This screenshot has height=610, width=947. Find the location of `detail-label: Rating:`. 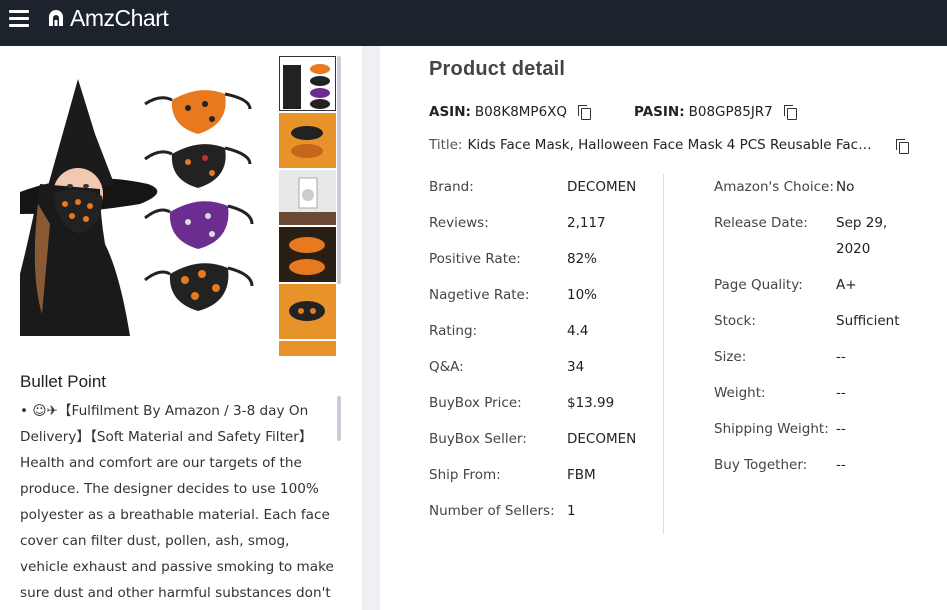

detail-label: Rating: is located at coordinates (453, 331).